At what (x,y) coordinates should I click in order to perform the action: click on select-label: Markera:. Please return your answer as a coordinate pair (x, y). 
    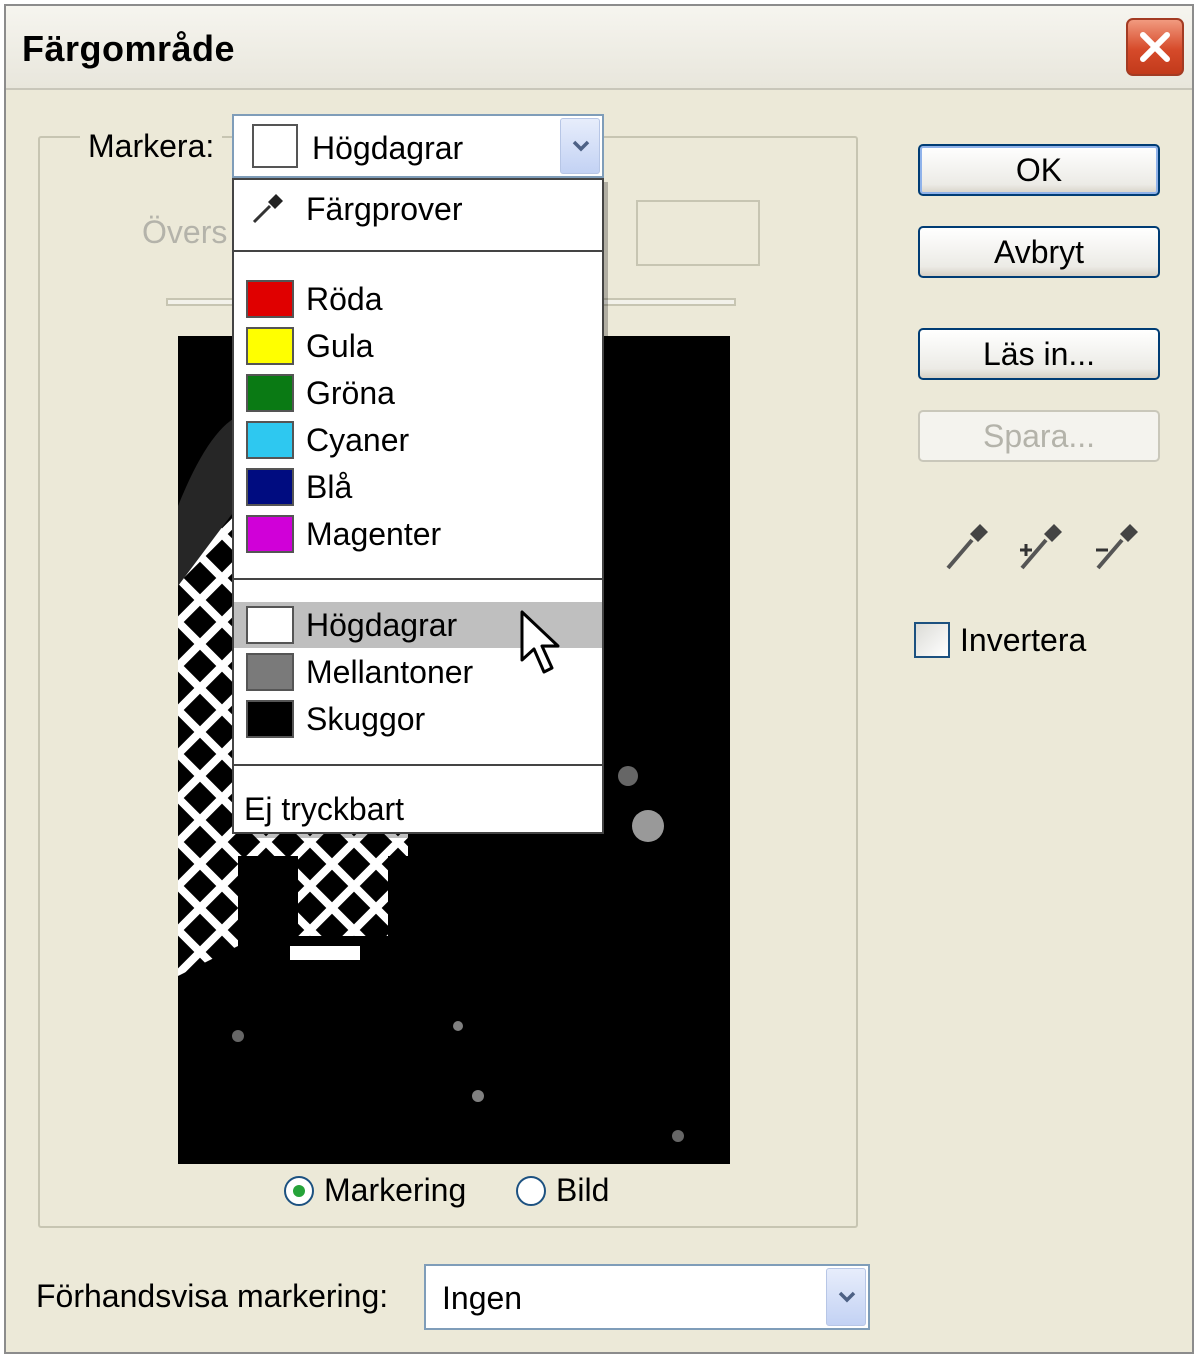
    Looking at the image, I should click on (151, 146).